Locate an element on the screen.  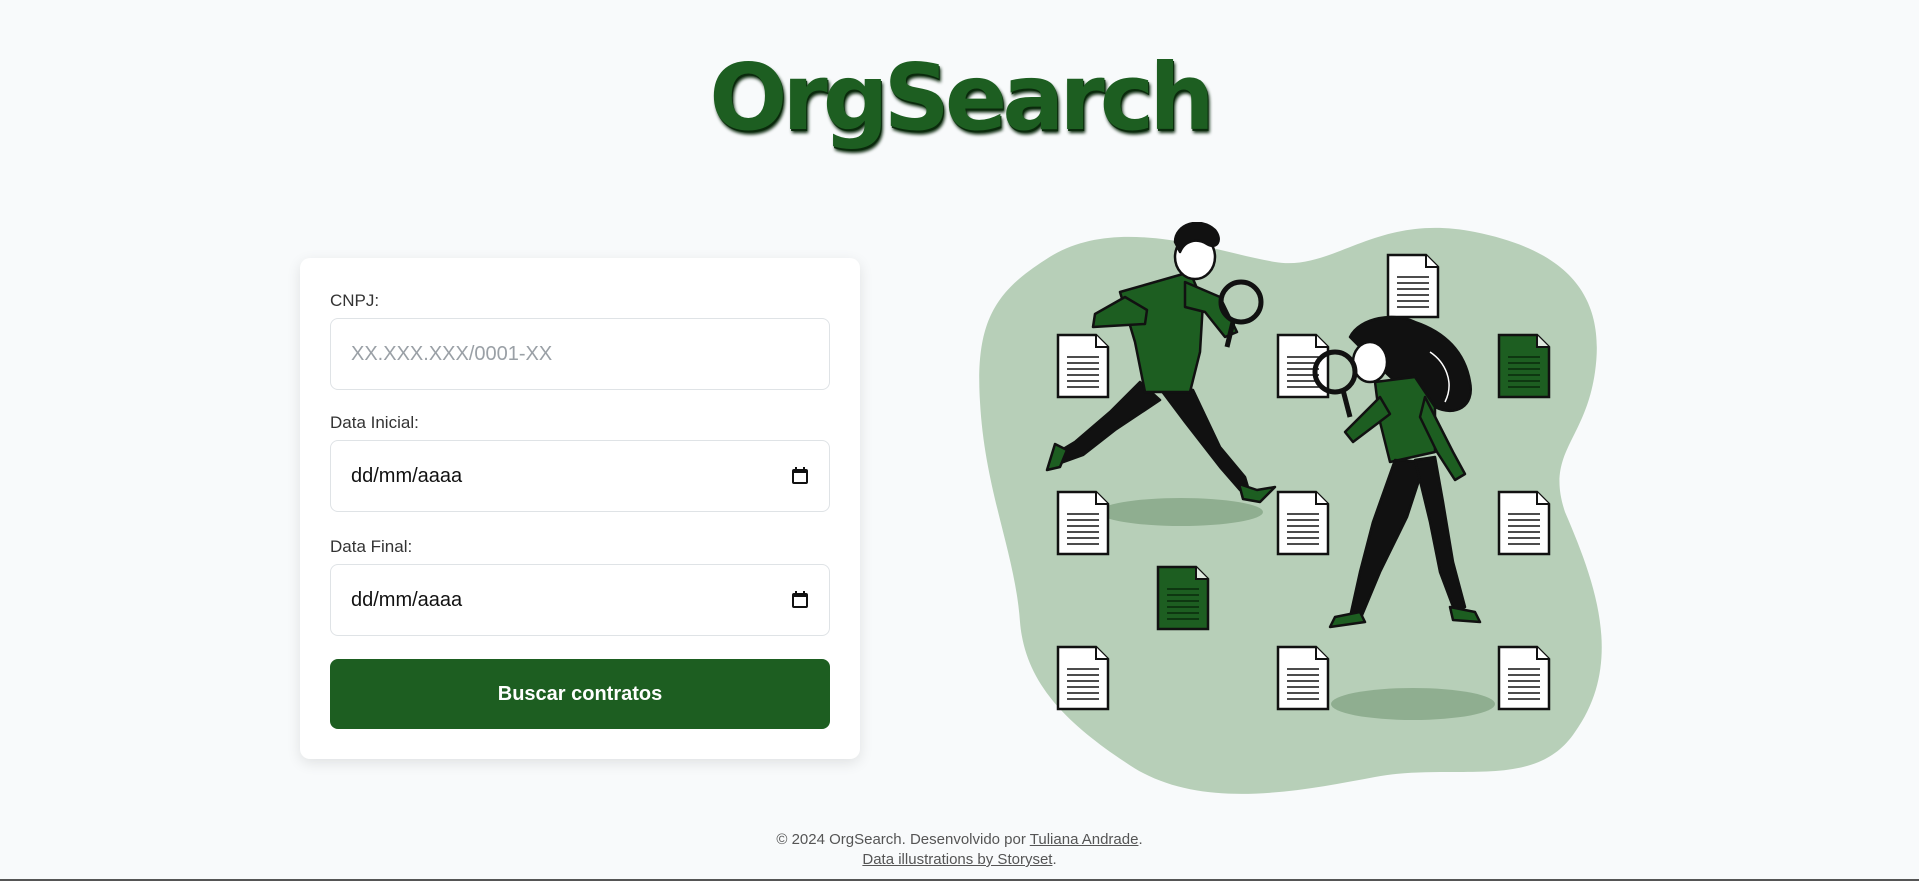
footer-line-2: Data illustrations by Storyset. is located at coordinates (959, 860).